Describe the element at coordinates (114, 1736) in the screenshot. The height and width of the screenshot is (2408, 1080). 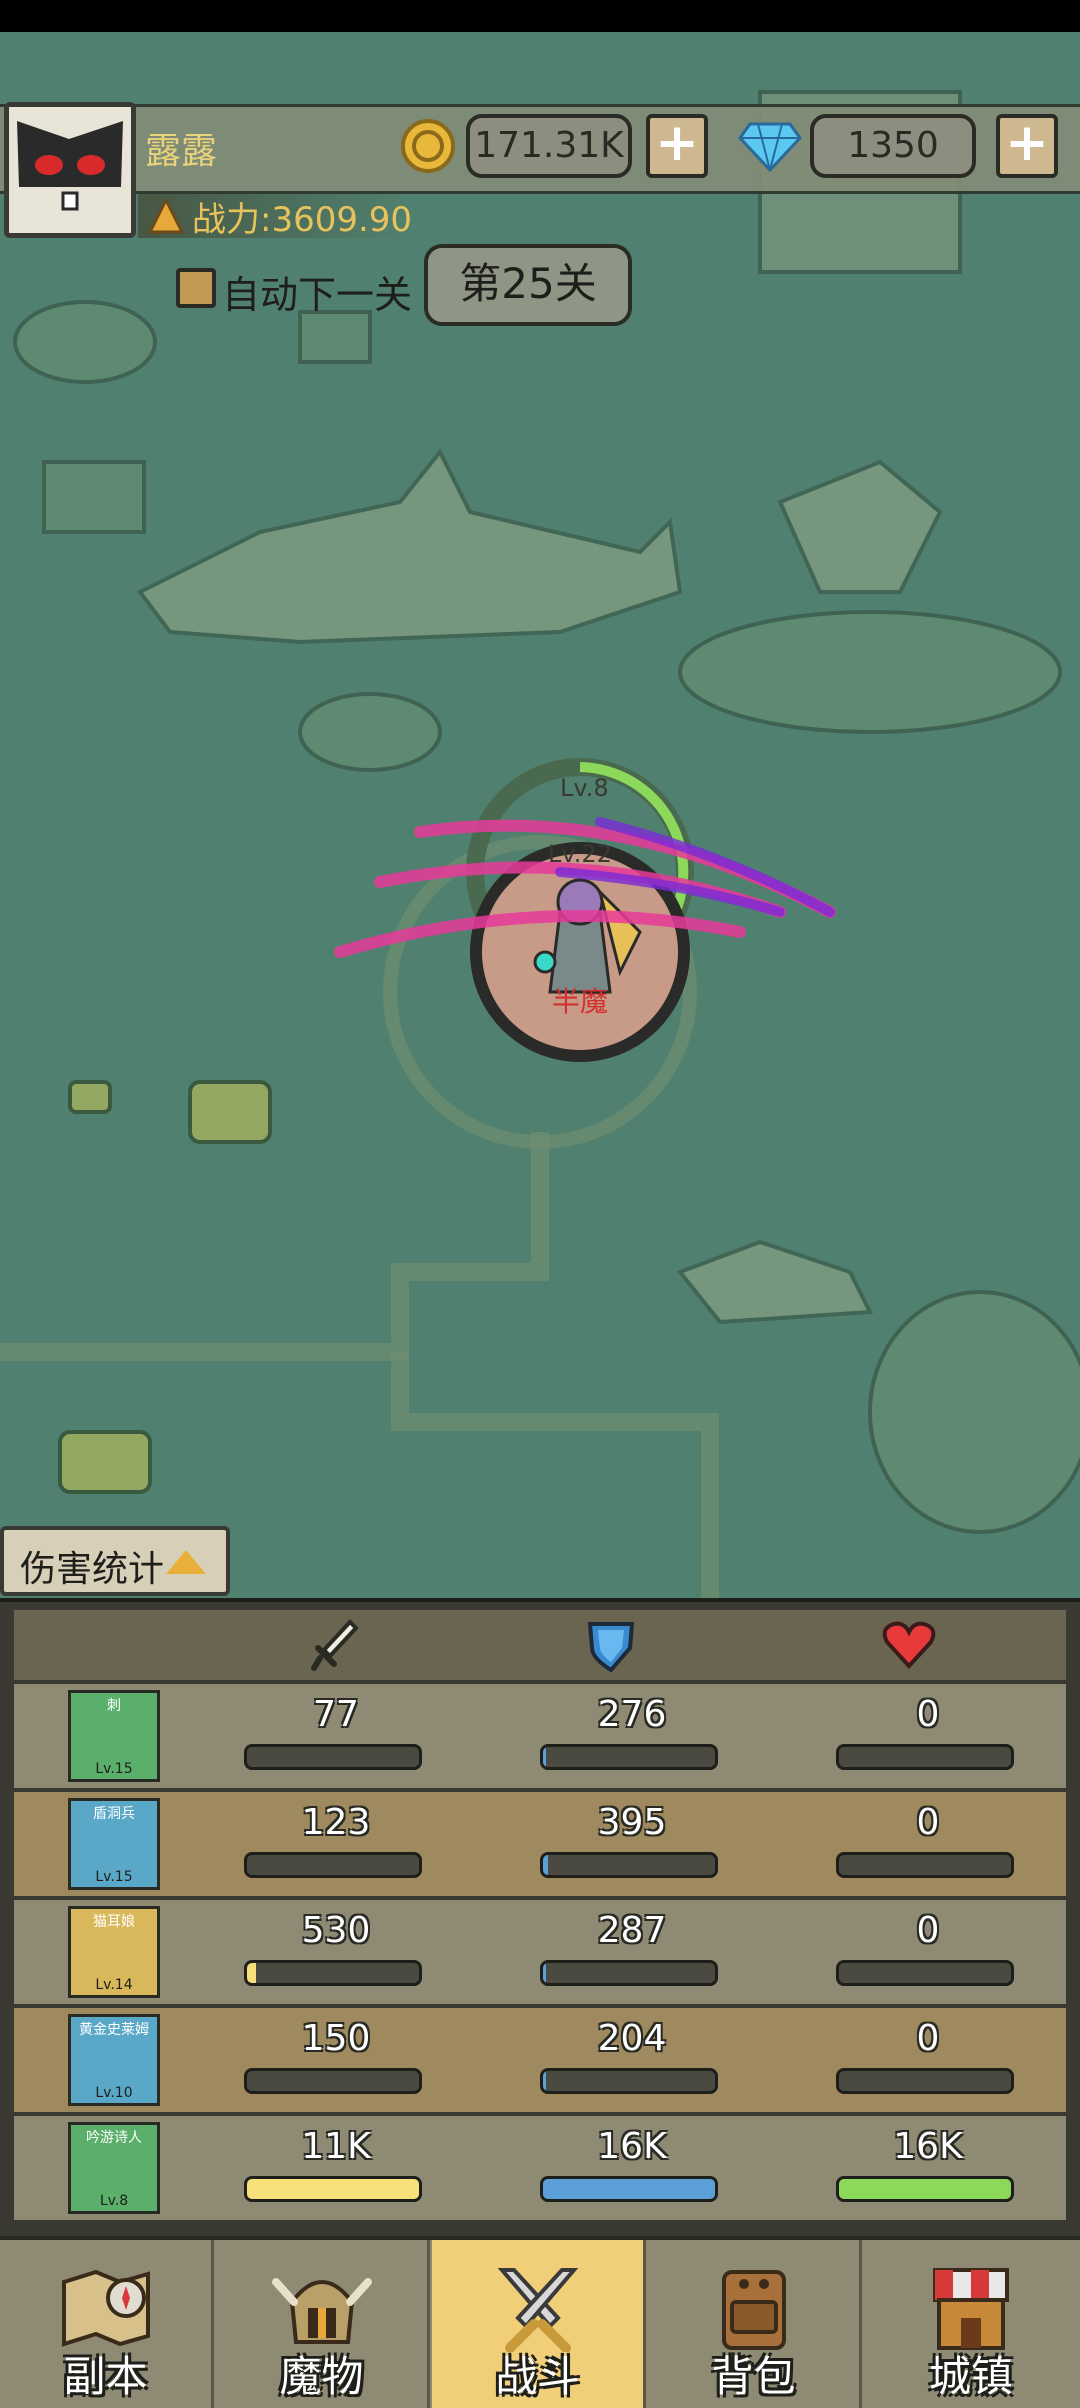
I see `unit-portrait: 刺 Lv.15` at that location.